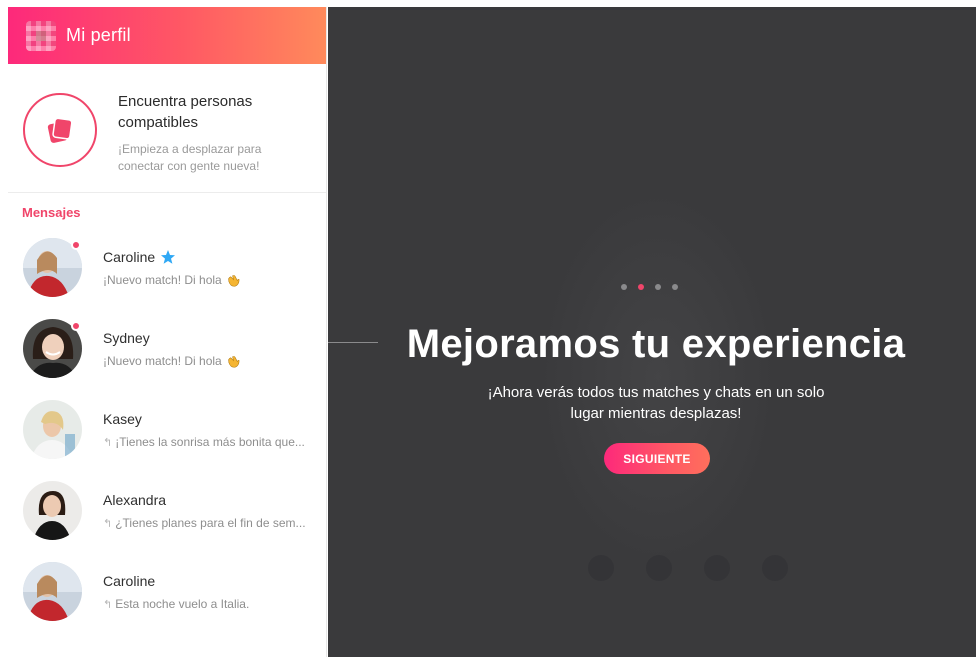 The height and width of the screenshot is (657, 976). Describe the element at coordinates (649, 287) in the screenshot. I see `pager-dots` at that location.